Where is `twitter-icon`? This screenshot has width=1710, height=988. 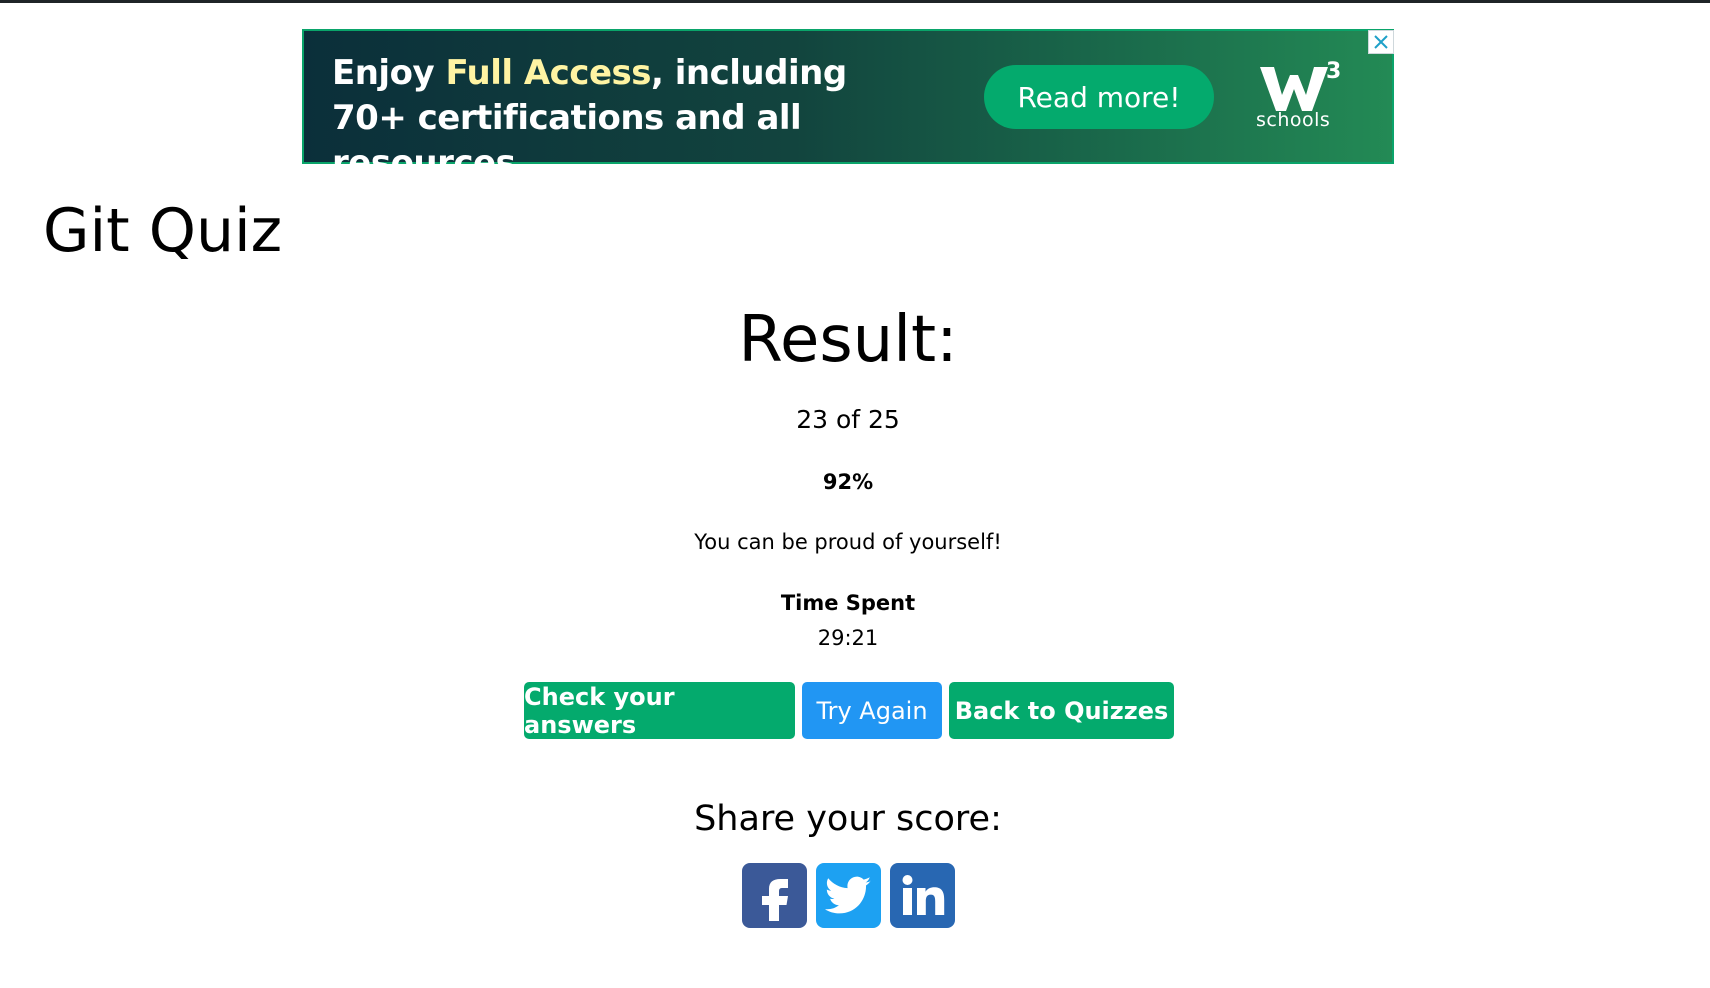
twitter-icon is located at coordinates (848, 895).